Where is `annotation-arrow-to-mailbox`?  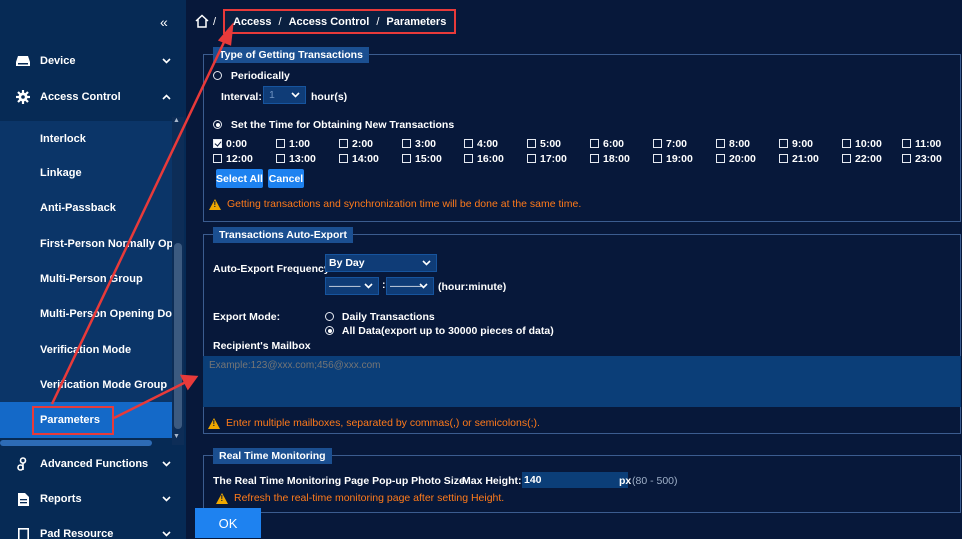
annotation-arrow-to-mailbox is located at coordinates (150, 400).